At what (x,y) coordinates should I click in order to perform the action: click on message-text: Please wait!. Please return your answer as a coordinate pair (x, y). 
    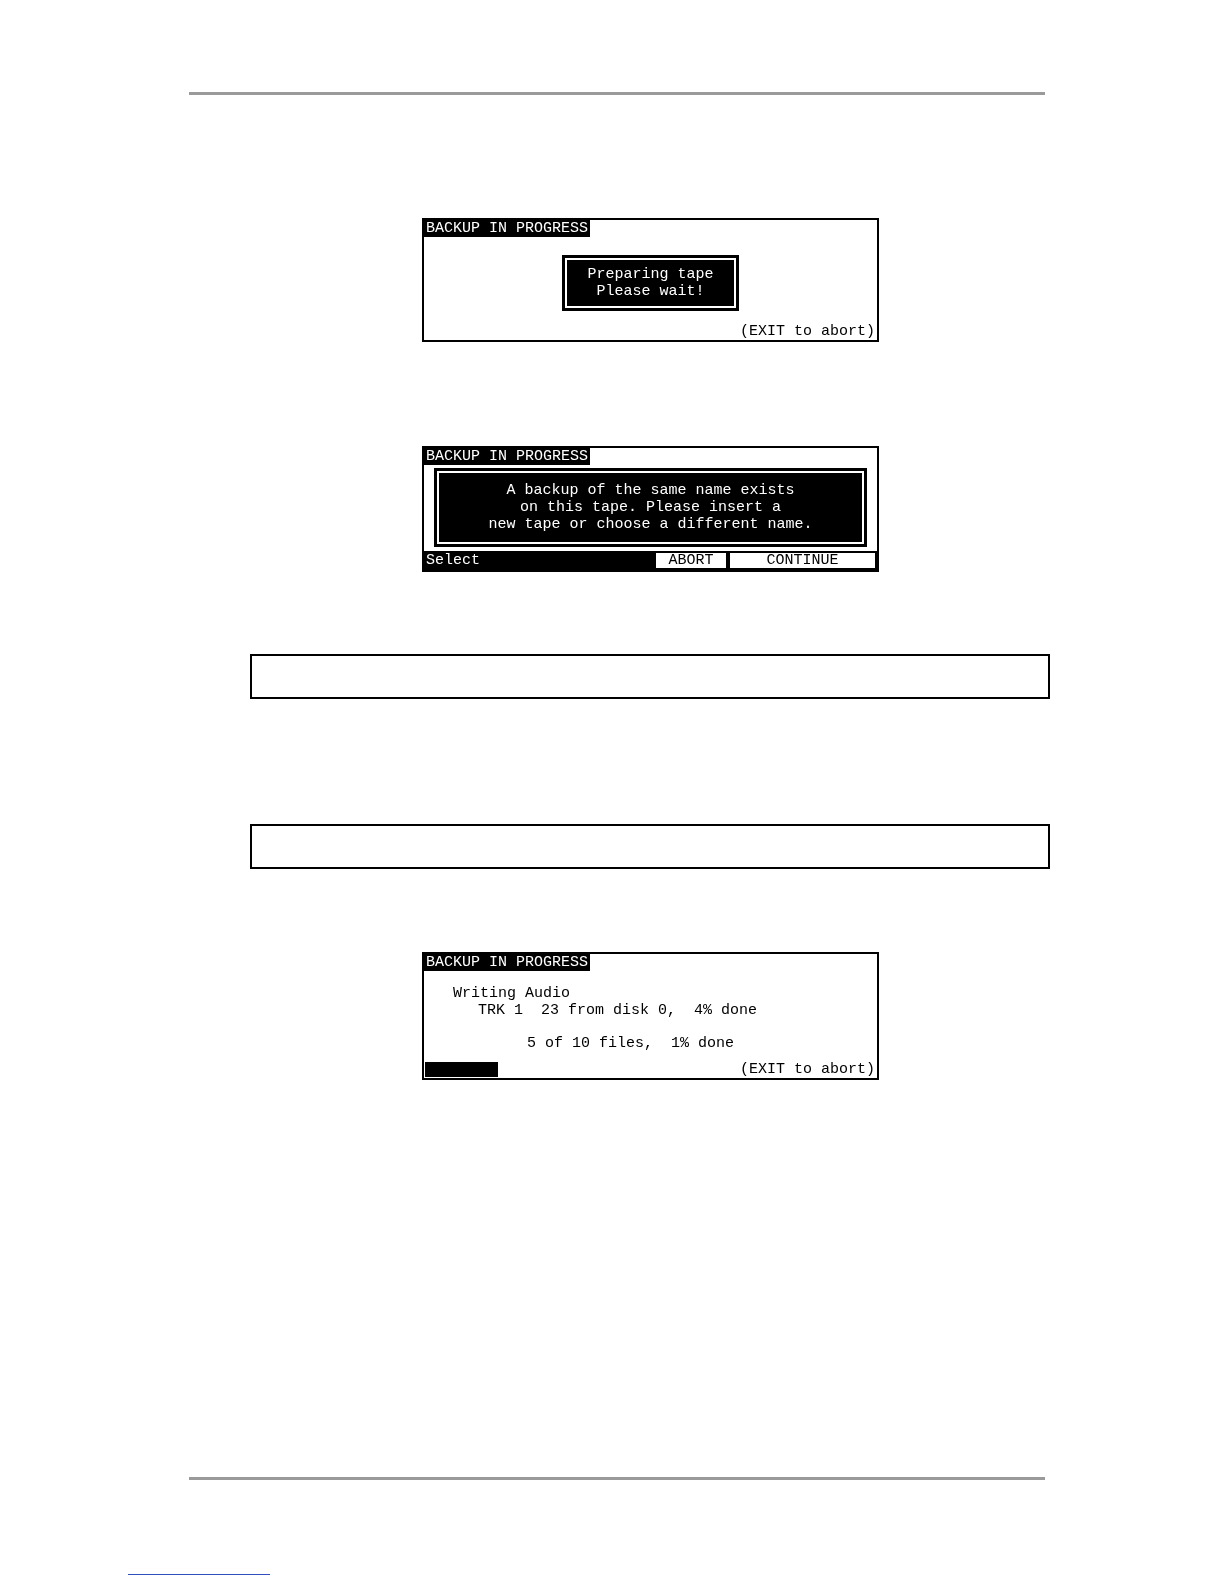
    Looking at the image, I should click on (650, 291).